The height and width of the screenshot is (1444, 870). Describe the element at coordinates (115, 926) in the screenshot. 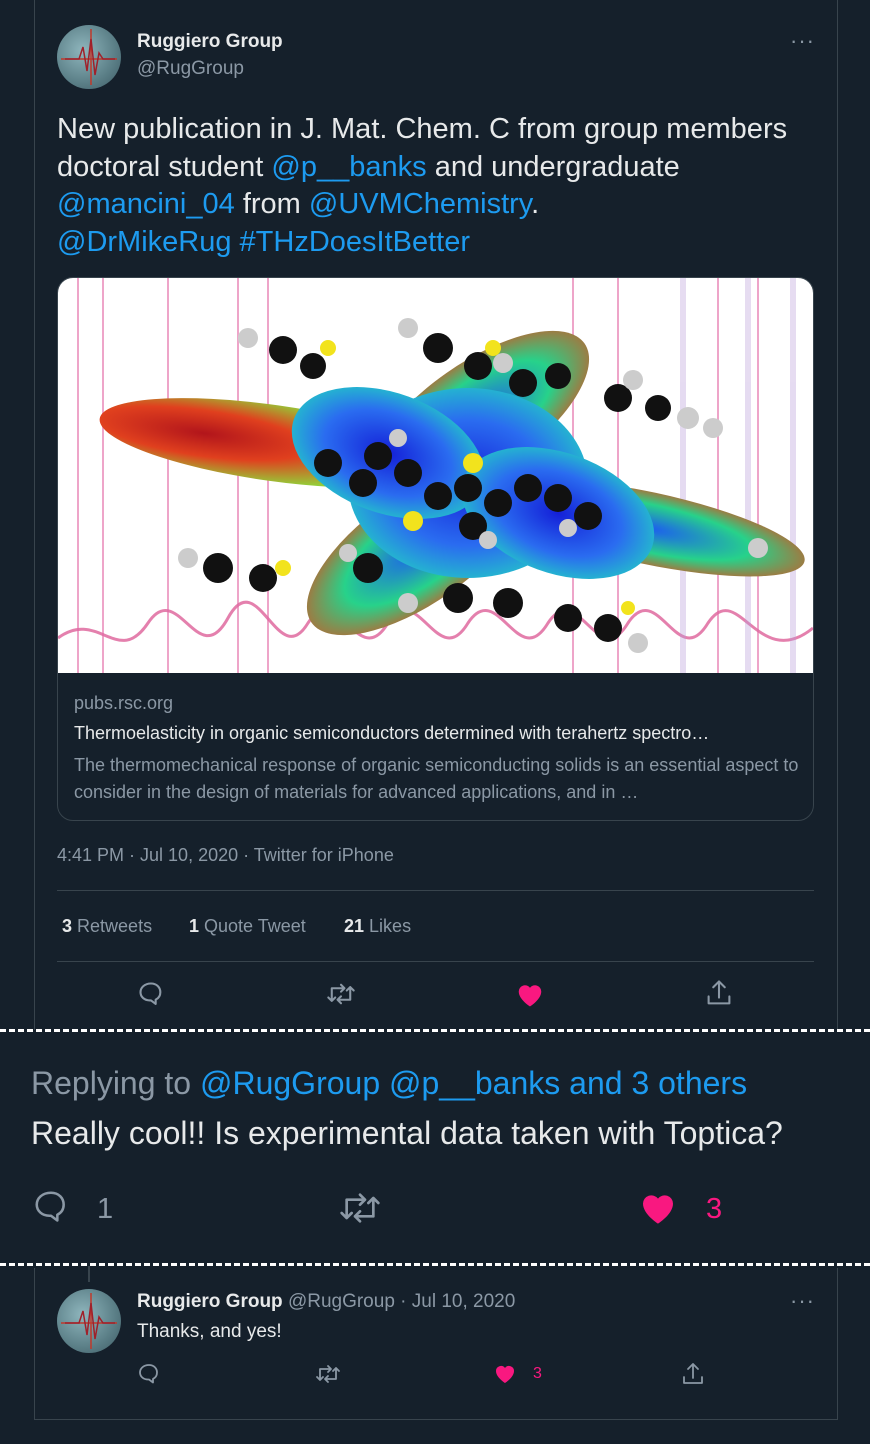

I see `retweets-label: Retweets` at that location.